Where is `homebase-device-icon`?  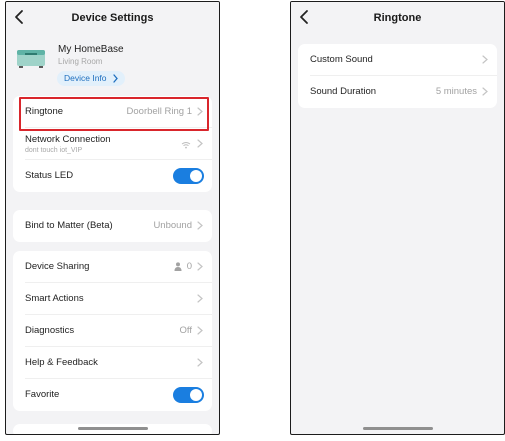
homebase-device-icon is located at coordinates (31, 59).